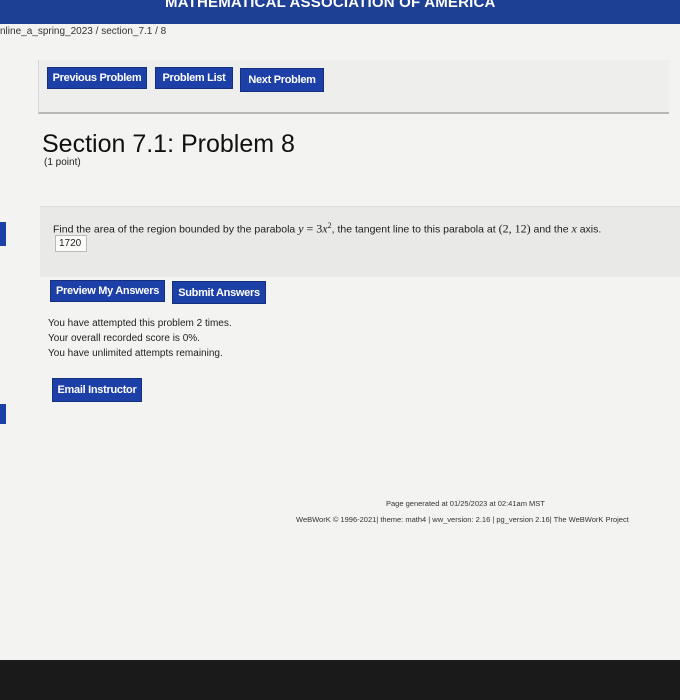  Describe the element at coordinates (194, 78) in the screenshot. I see `problem-list-button: Problem List` at that location.